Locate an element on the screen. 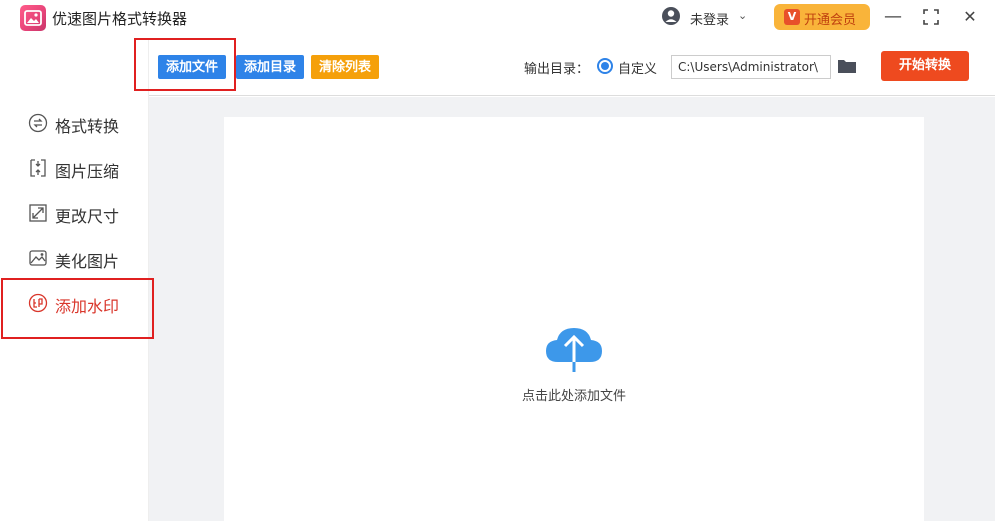  sidebar-item-resize: 更改尺寸 is located at coordinates (88, 214).